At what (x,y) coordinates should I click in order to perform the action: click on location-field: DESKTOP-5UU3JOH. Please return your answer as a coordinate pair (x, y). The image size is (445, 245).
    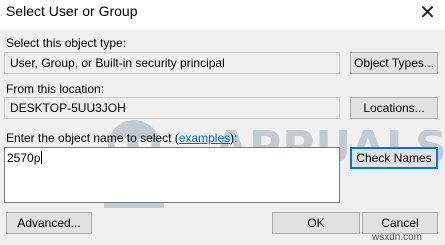
    Looking at the image, I should click on (172, 108).